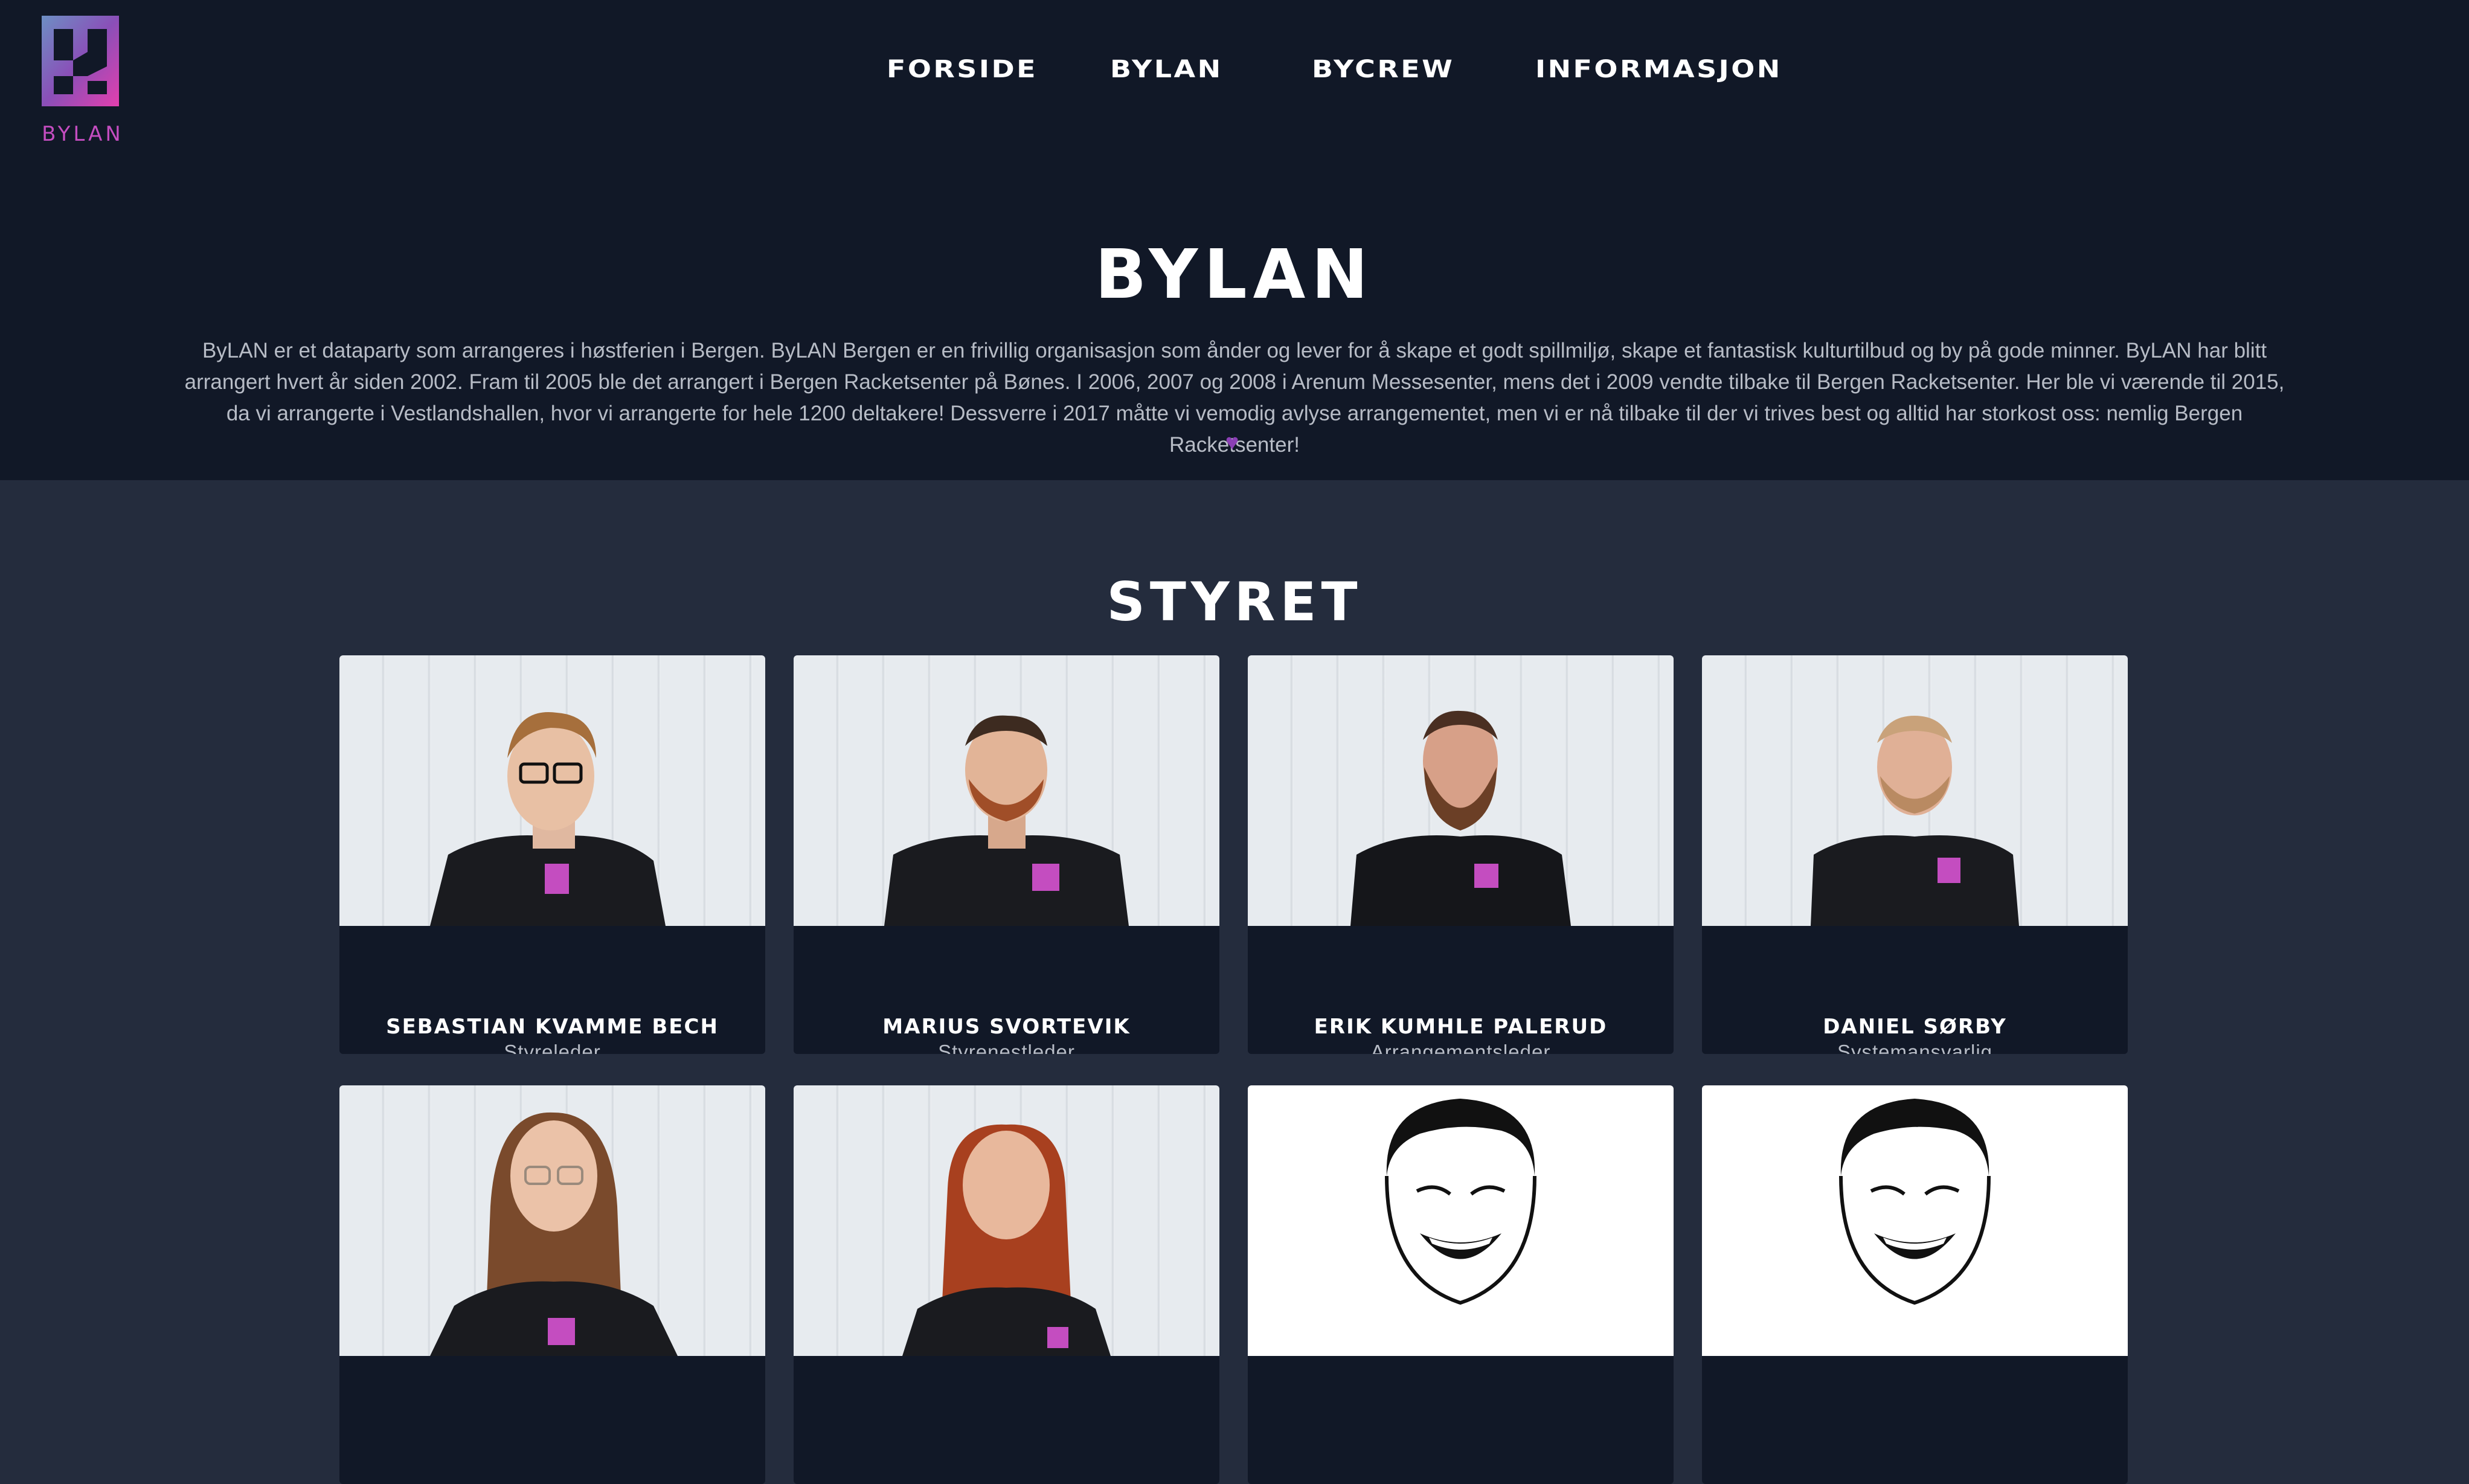  I want to click on styret-title: STYRET, so click(1234, 602).